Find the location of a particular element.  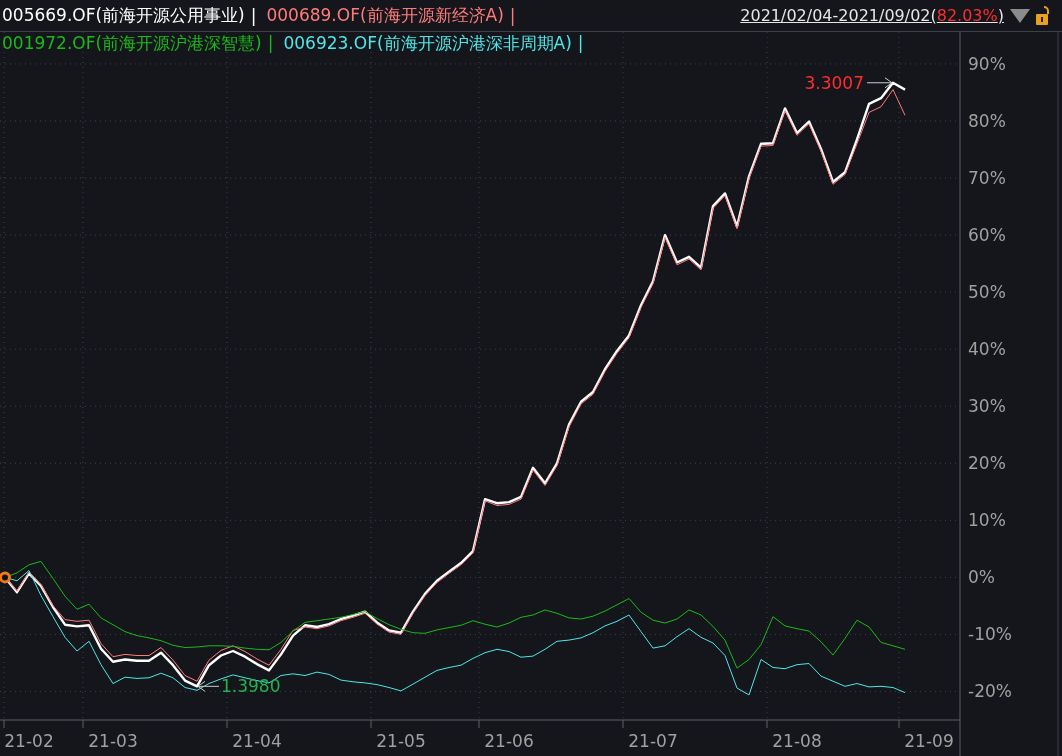

x-axis-label: 21-08 is located at coordinates (797, 741).